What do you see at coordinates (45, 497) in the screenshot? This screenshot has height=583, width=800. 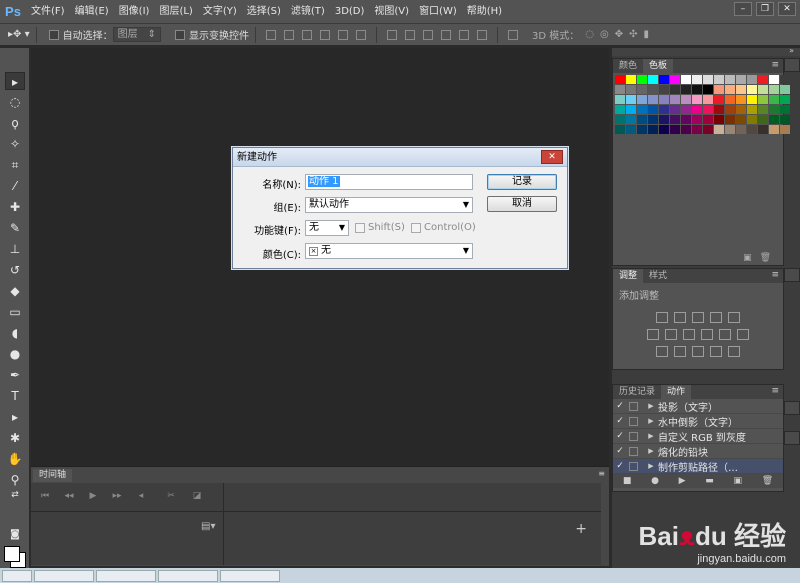 I see `first-frame-icon: ⏮` at bounding box center [45, 497].